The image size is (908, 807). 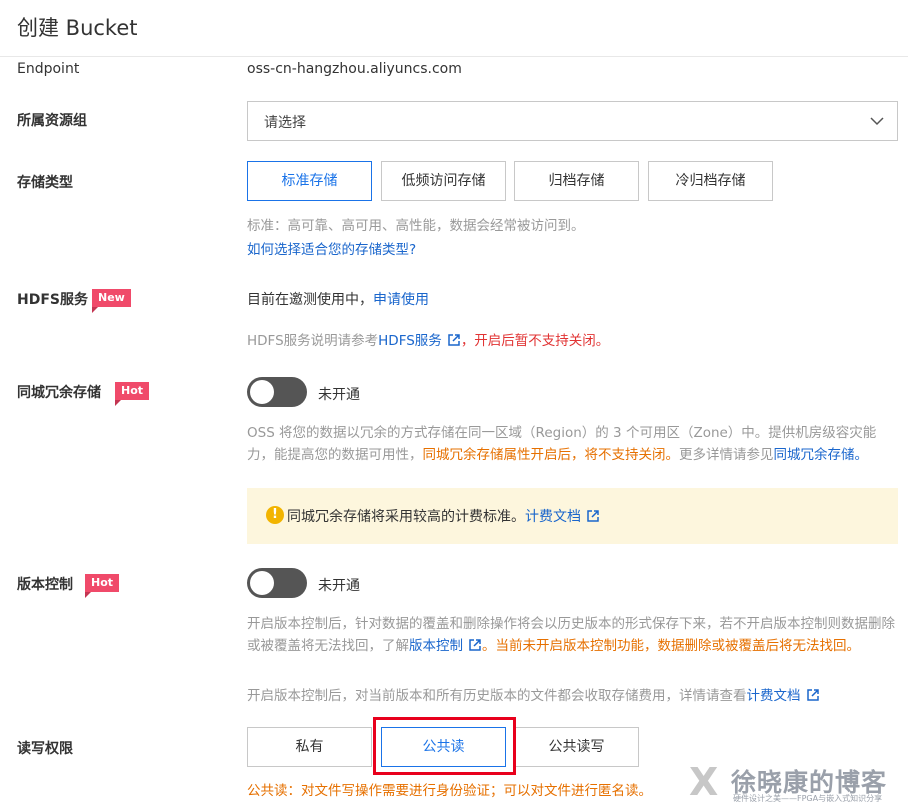 What do you see at coordinates (454, 28) in the screenshot?
I see `dialog-header: 创建 Bucket` at bounding box center [454, 28].